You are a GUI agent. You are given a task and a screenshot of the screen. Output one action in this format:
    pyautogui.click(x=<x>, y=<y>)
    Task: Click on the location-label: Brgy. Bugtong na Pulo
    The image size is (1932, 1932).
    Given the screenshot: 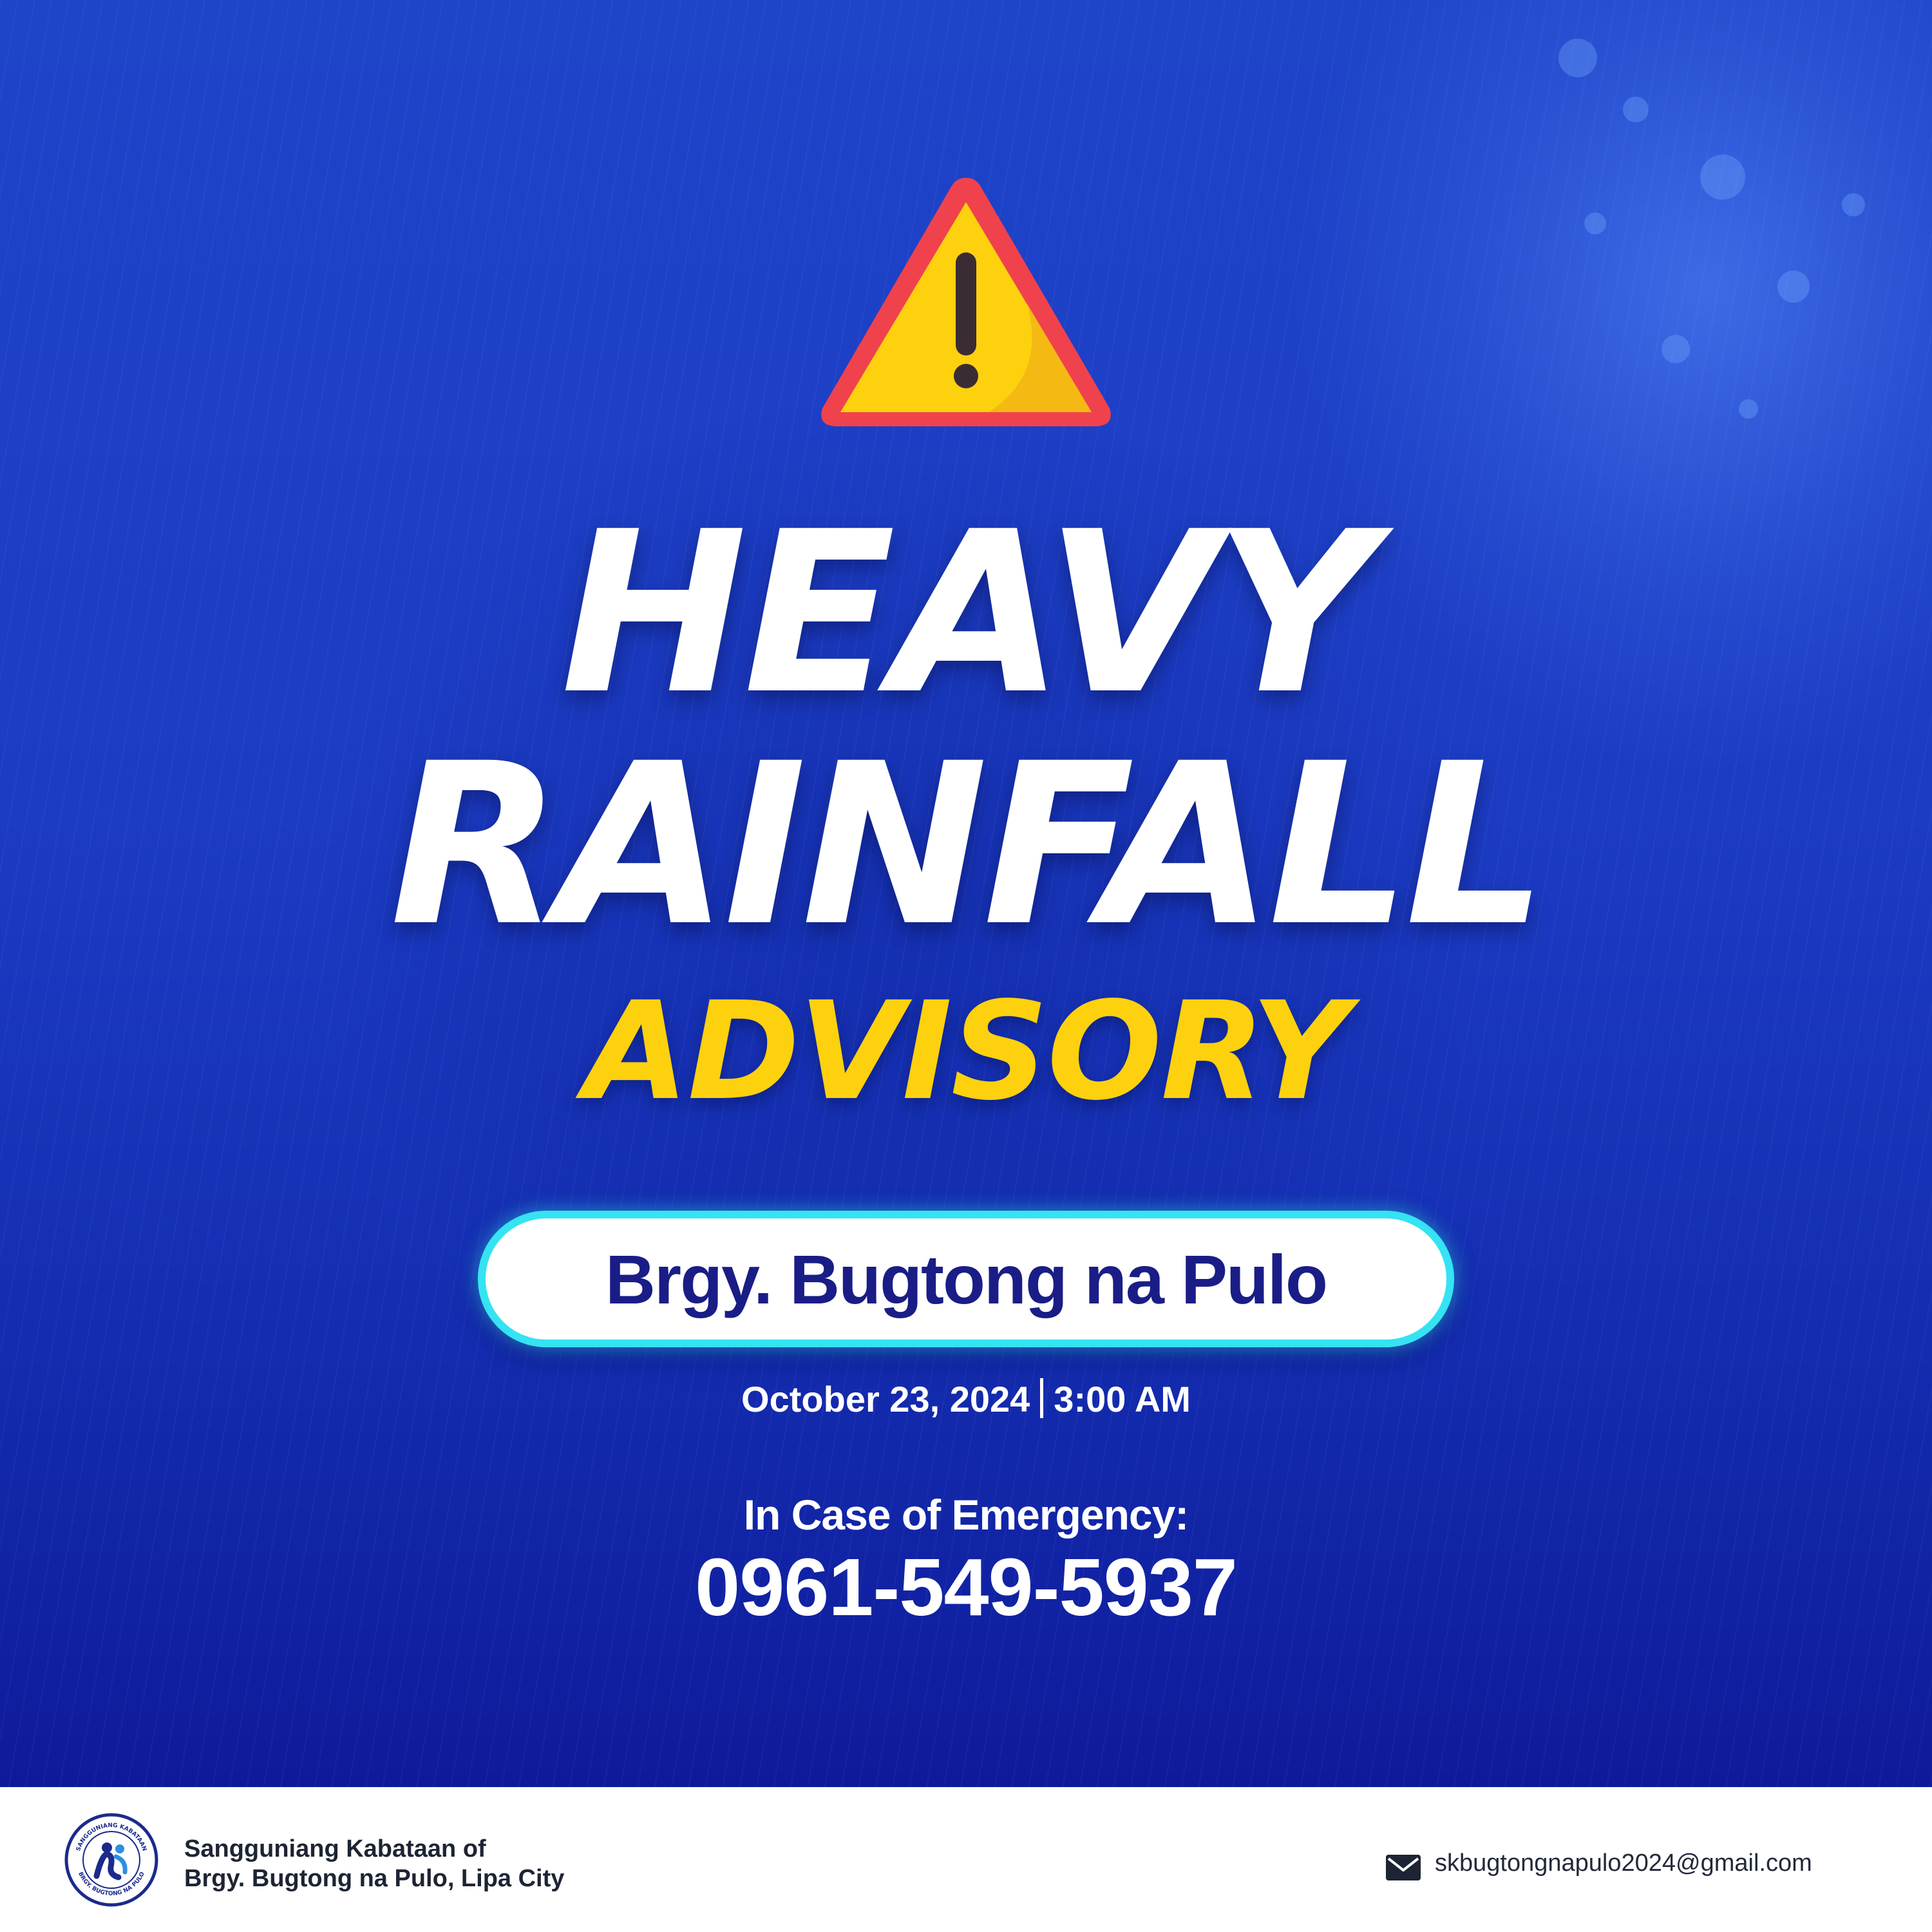 What is the action you would take?
    pyautogui.click(x=967, y=1279)
    